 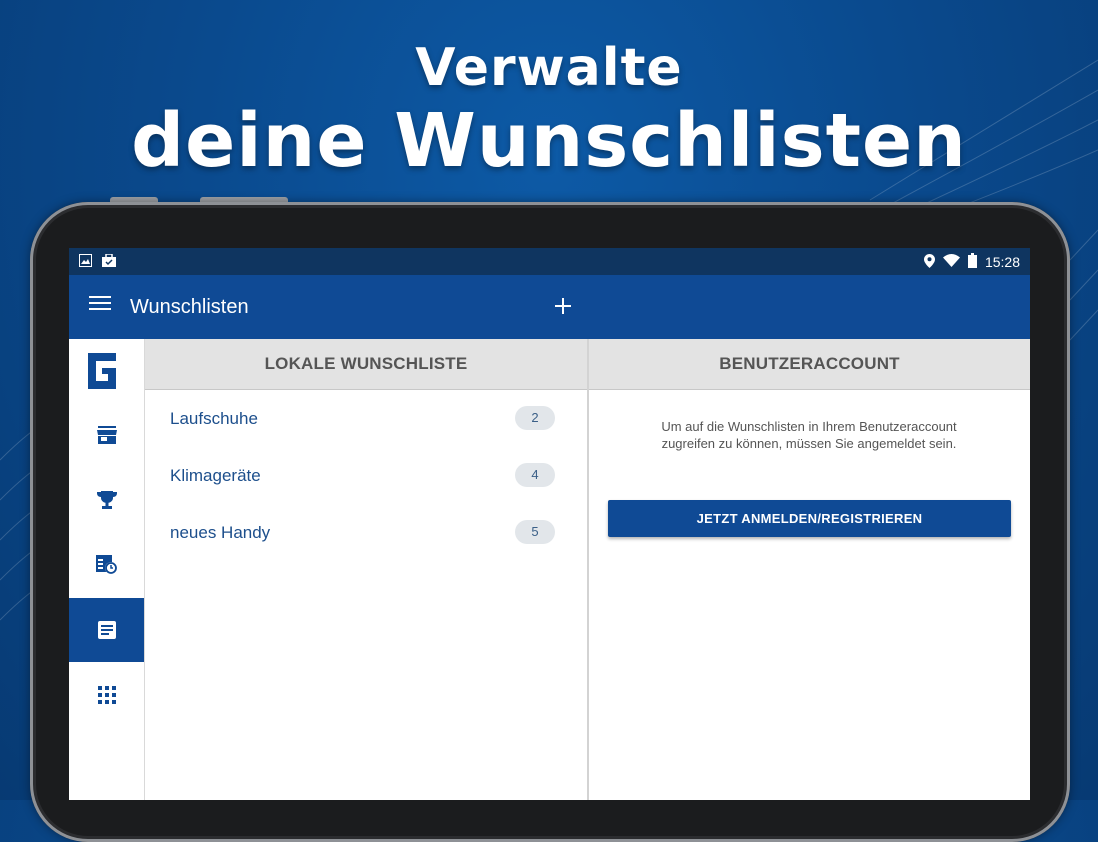 What do you see at coordinates (106, 630) in the screenshot?
I see `wishlist-icon` at bounding box center [106, 630].